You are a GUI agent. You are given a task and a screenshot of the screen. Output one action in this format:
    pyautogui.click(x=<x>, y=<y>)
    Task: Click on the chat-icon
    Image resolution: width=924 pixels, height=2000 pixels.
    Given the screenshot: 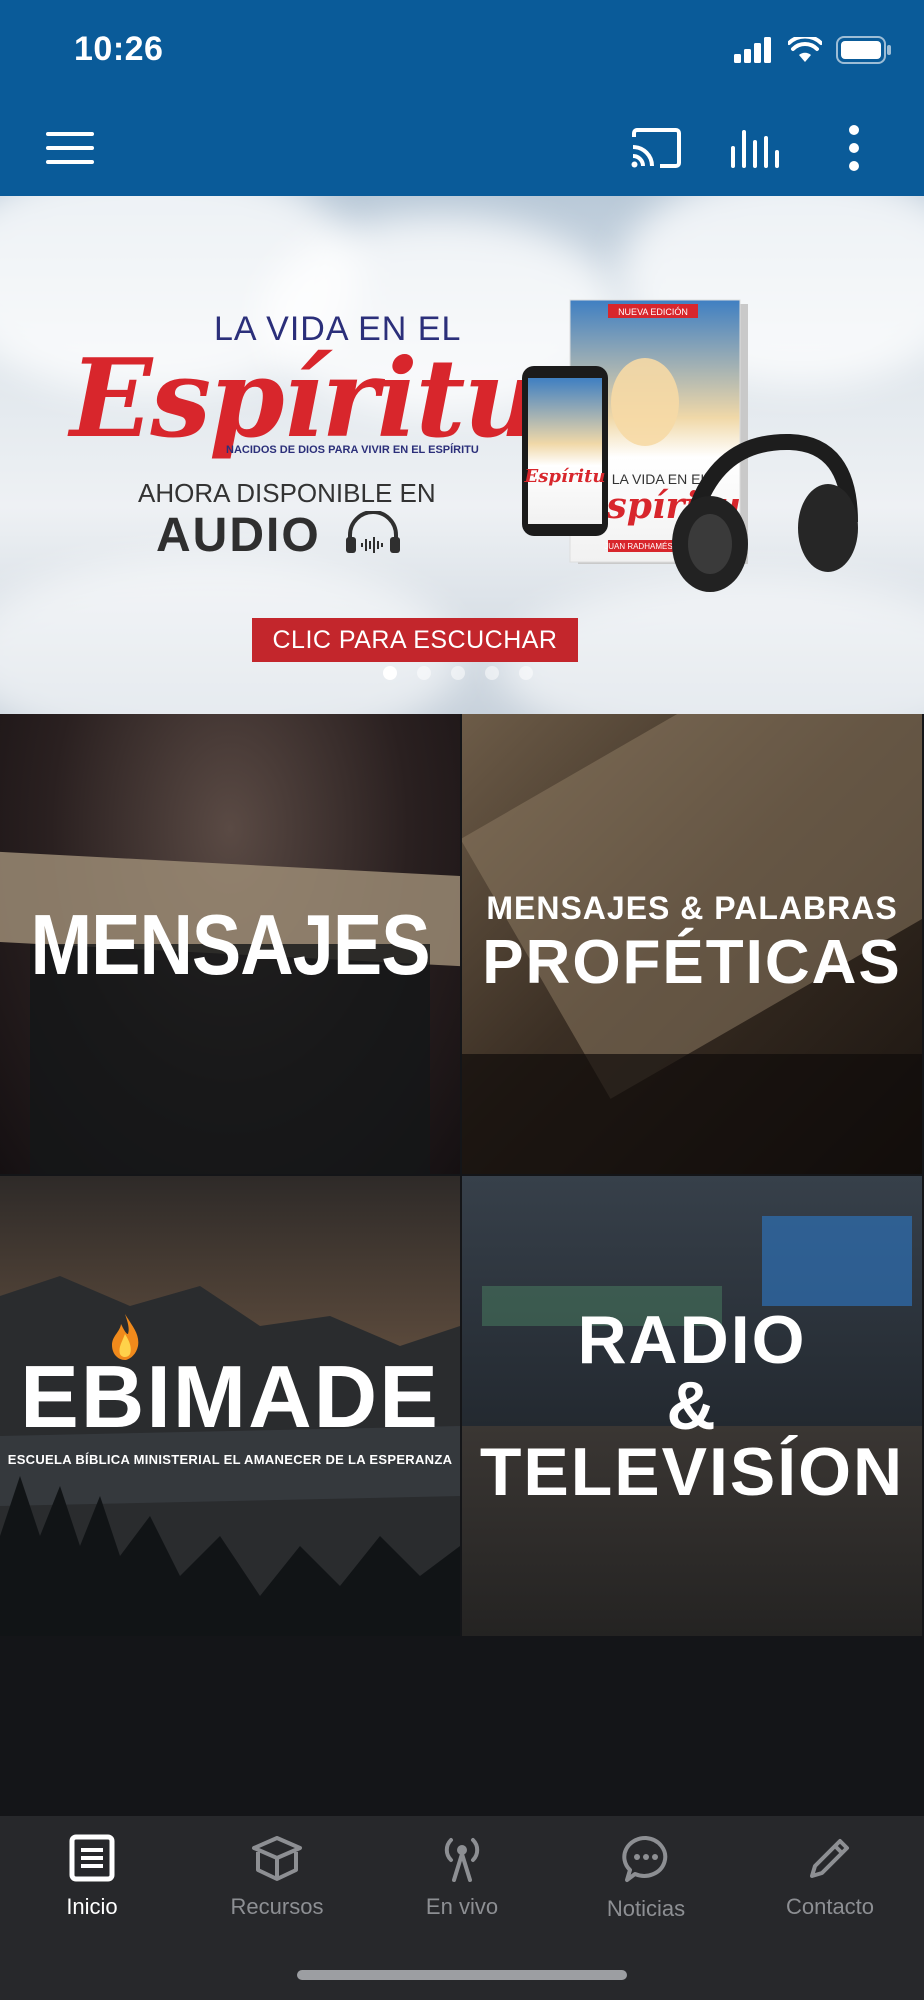 What is the action you would take?
    pyautogui.click(x=645, y=1858)
    